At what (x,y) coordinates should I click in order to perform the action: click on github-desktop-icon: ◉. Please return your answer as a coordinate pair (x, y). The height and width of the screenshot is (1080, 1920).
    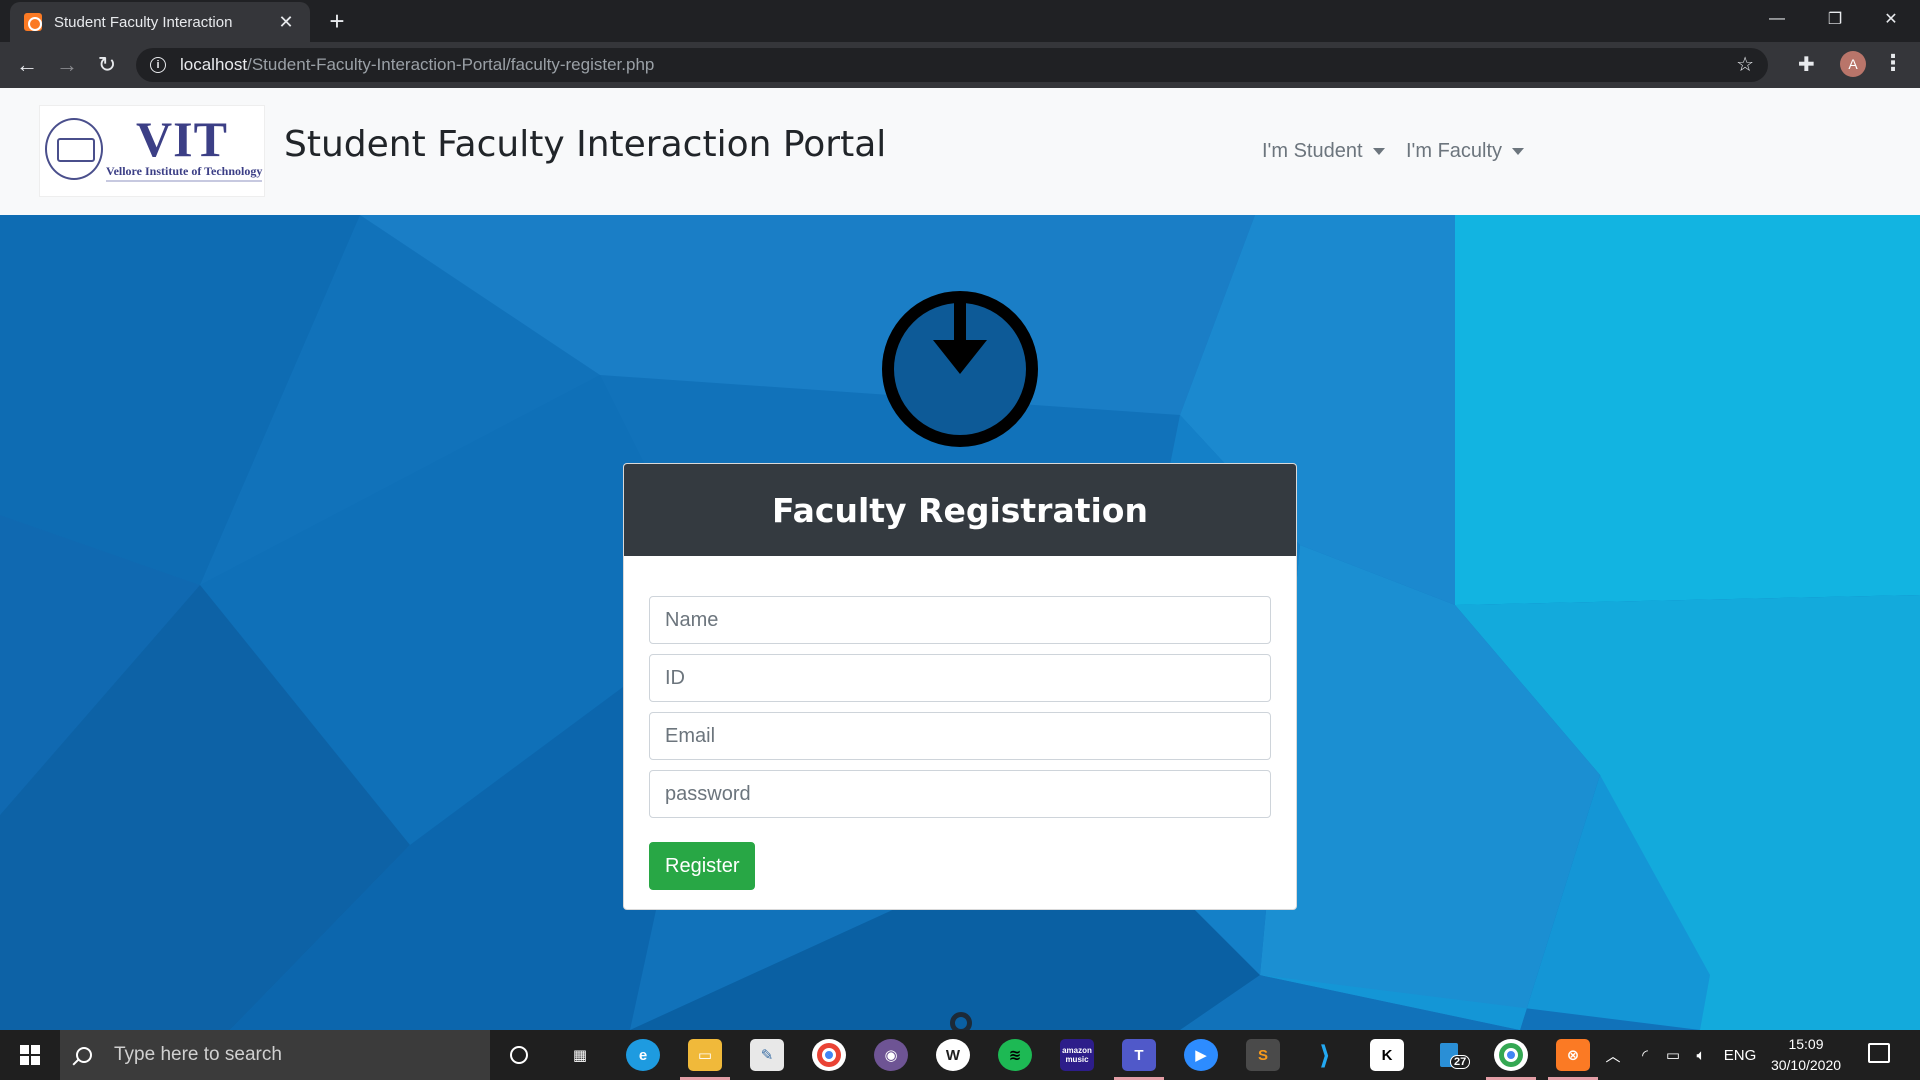
    Looking at the image, I should click on (891, 1055).